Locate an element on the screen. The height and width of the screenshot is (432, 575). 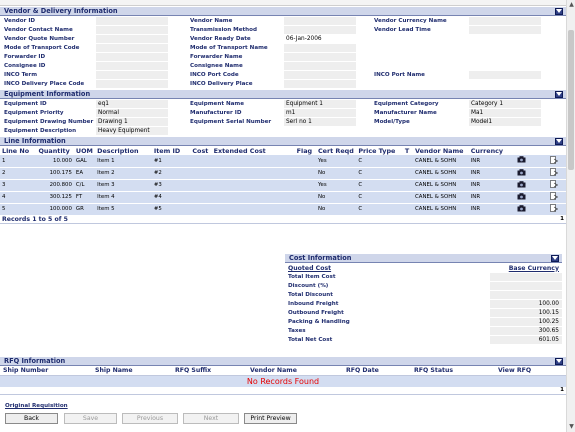
cost-label: Total Item Cost is located at coordinates (312, 277).